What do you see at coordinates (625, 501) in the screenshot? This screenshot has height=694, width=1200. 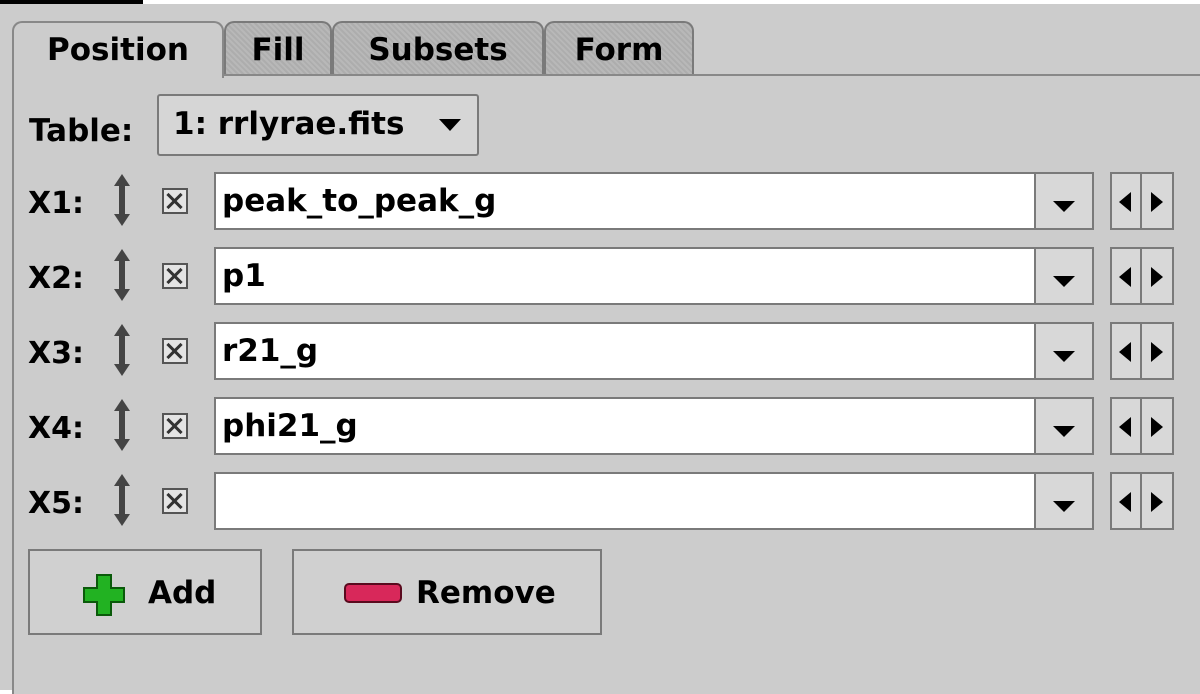 I see `x5-field` at bounding box center [625, 501].